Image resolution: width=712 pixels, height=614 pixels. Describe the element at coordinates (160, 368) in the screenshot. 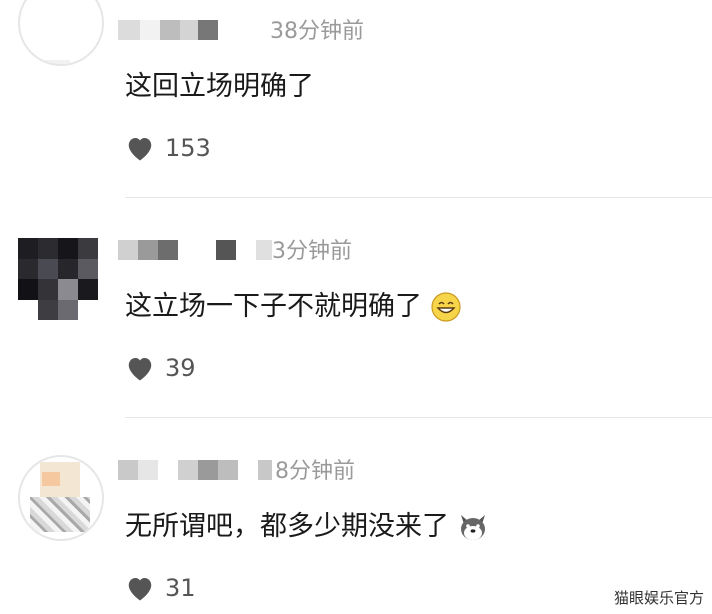

I see `like-button: 39` at that location.